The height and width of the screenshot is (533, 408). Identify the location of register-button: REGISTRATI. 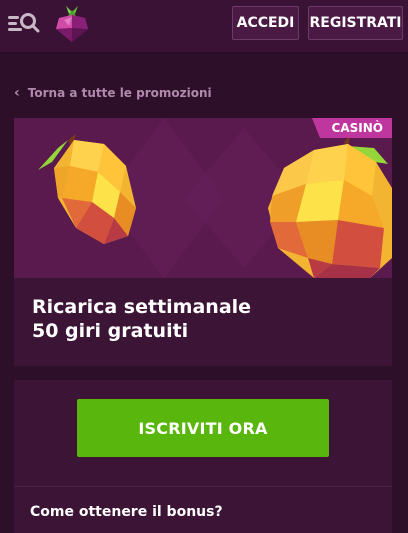
(355, 23).